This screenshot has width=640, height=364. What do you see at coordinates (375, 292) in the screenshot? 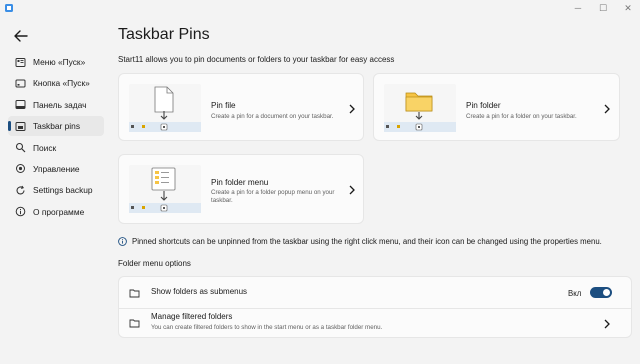
I see `show-folders-row: Show folders as submenus Вкл` at bounding box center [375, 292].